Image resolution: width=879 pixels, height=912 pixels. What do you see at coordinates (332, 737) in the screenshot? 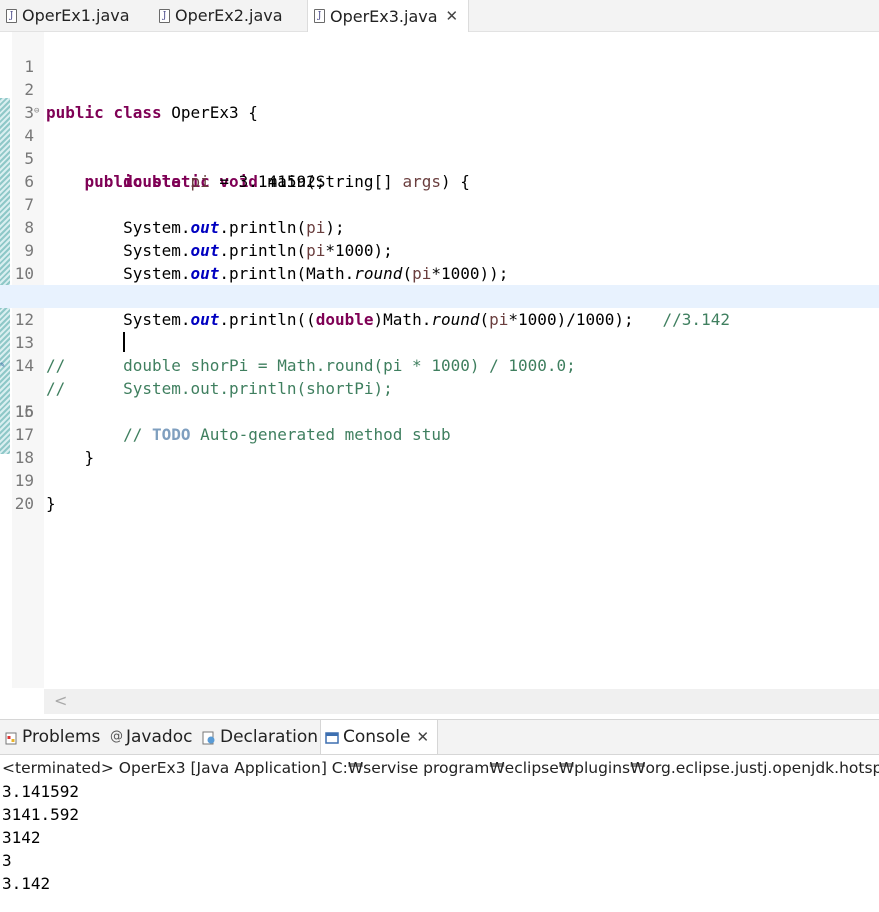
I see `console-icon` at bounding box center [332, 737].